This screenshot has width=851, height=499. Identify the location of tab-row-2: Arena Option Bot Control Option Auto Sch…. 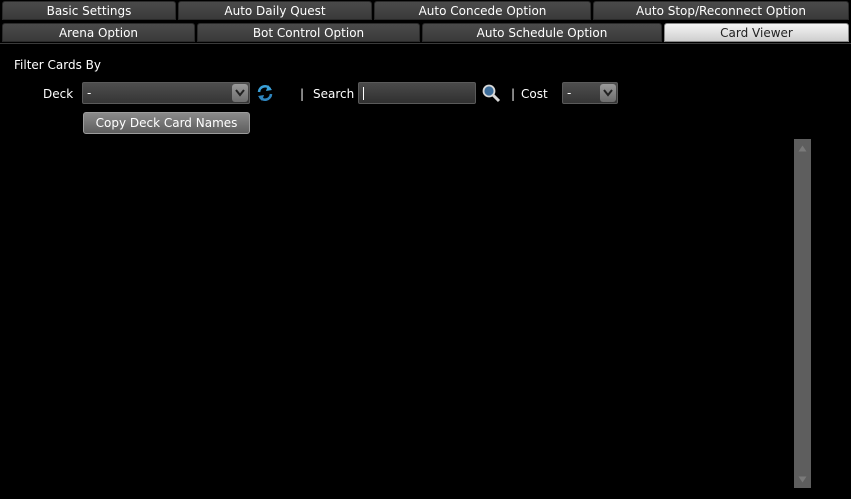
(425, 33).